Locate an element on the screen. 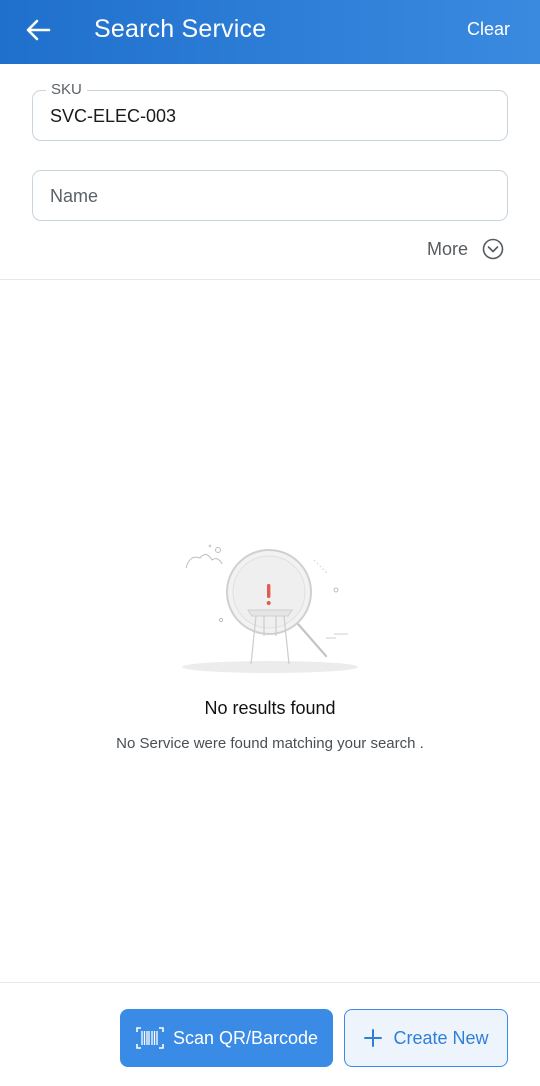 The width and height of the screenshot is (540, 1086). app-bar: Search Service Clear is located at coordinates (270, 32).